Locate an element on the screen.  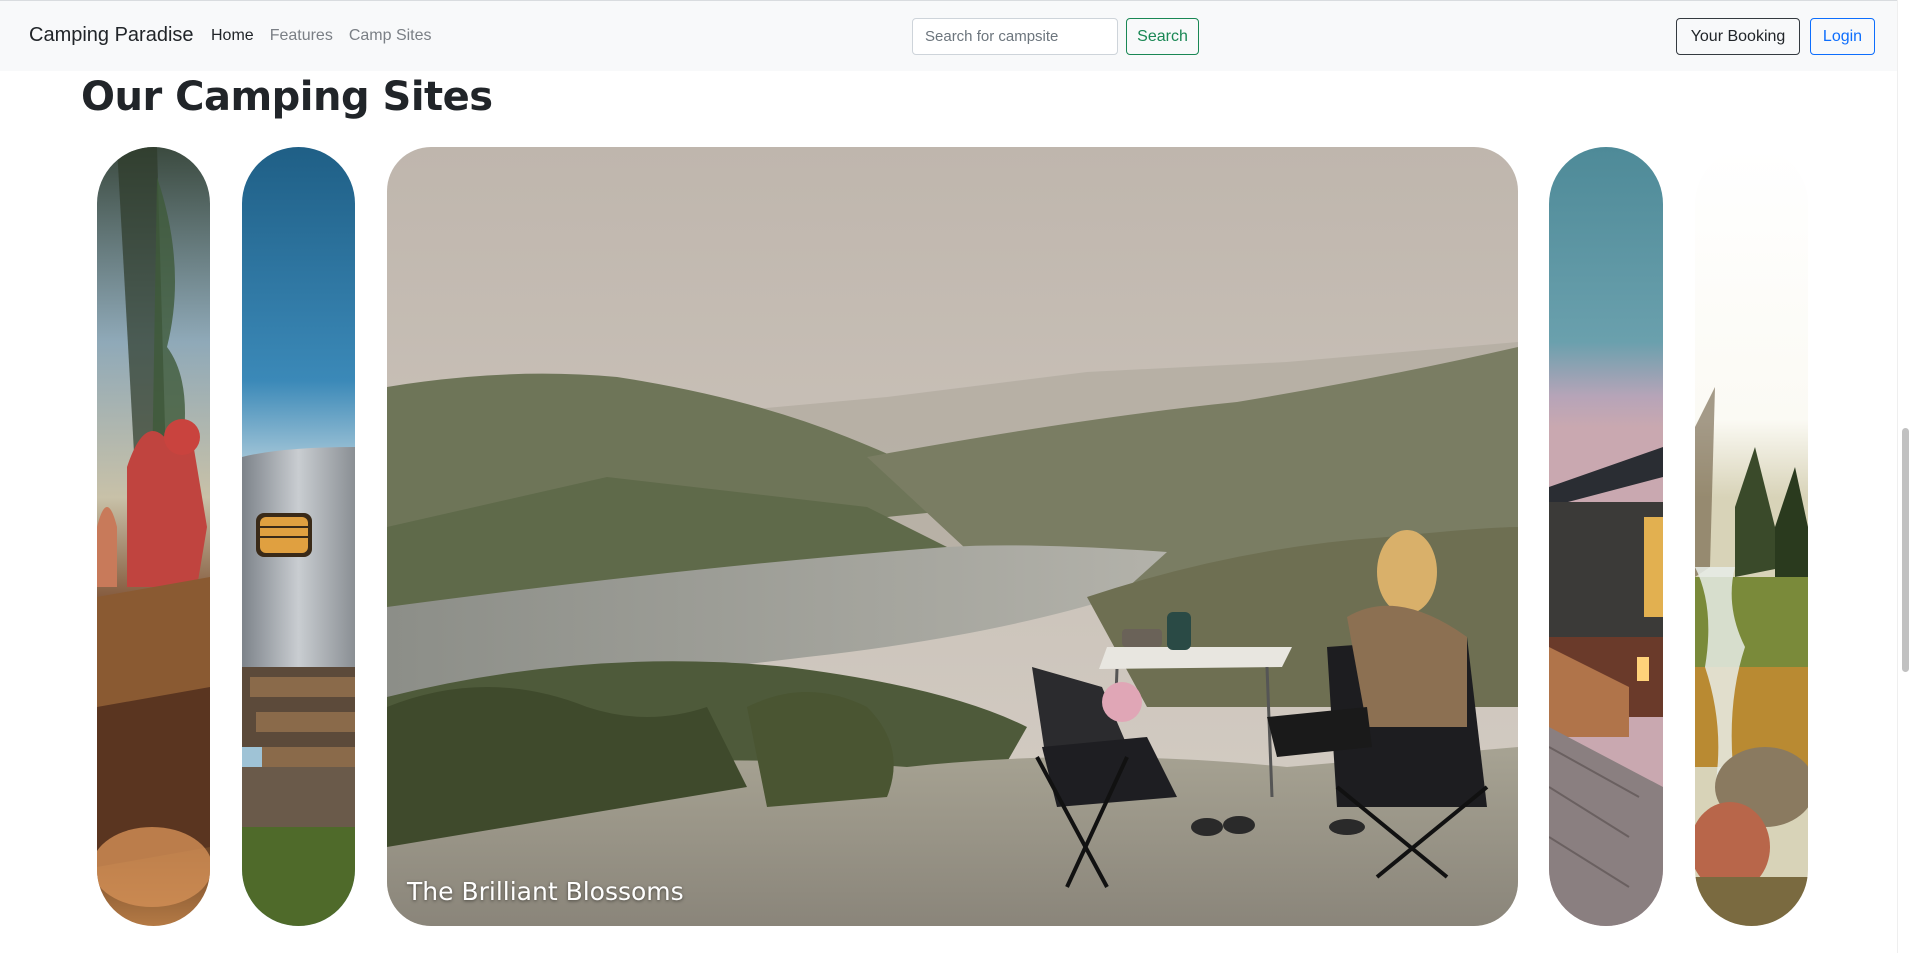
nav-link-camp-sites: Camp Sites is located at coordinates (390, 36).